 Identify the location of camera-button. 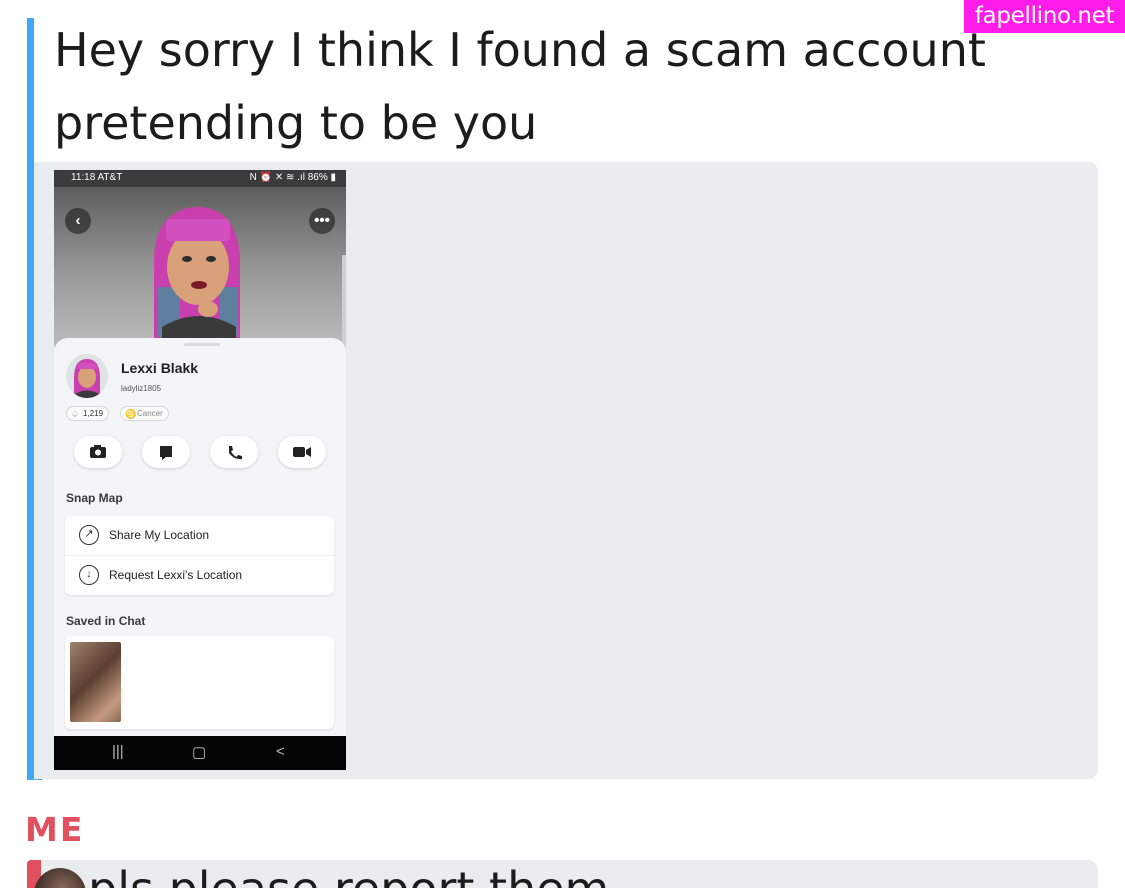
(98, 452).